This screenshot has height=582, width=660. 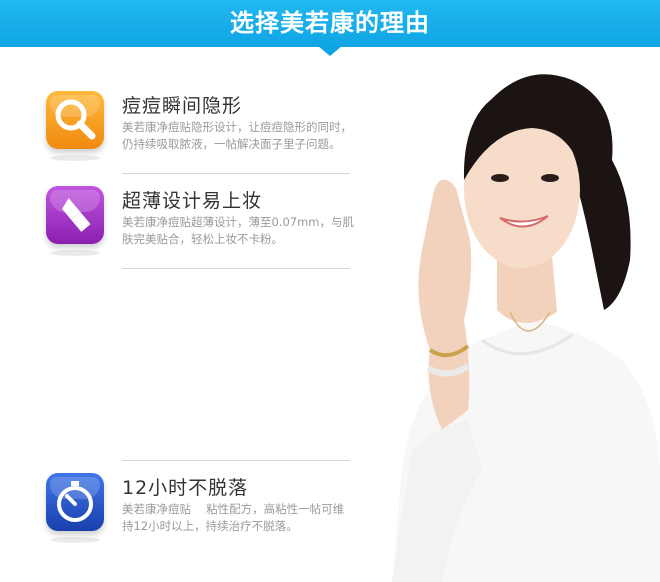 I want to click on feature-description: 美若康净痘贴超薄设计，薄至0.07mm，与肌肤完美贴合，轻松上妆不卡粉。, so click(x=238, y=230).